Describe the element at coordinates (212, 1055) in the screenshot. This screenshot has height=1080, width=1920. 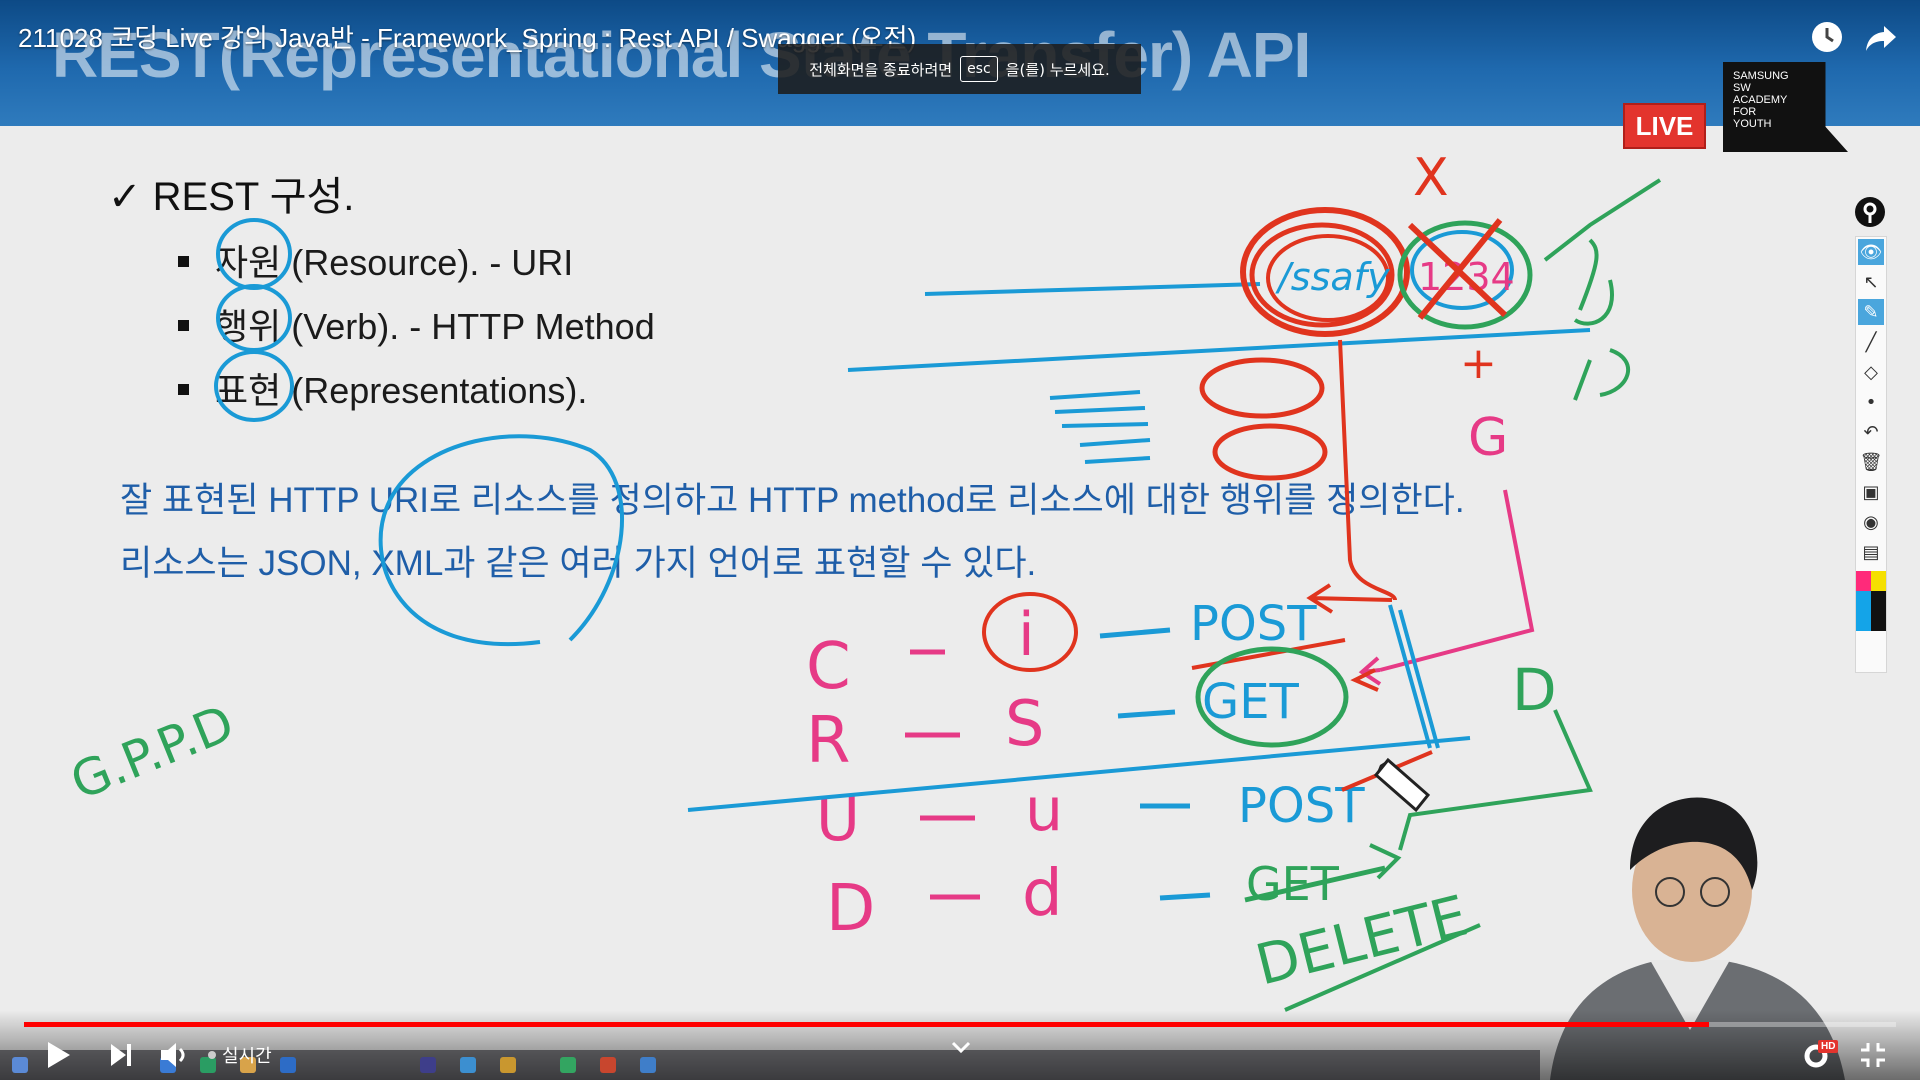
I see `live-dot-icon` at that location.